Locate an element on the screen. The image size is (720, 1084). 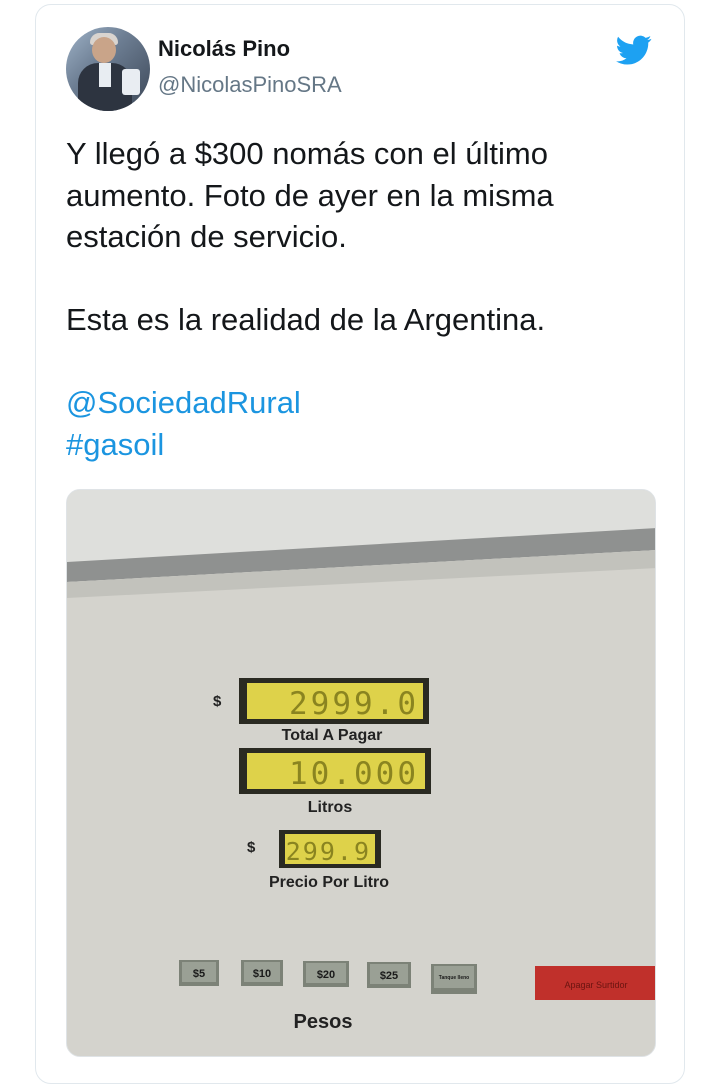
tweet-text-line: Esta es la realidad de la Argentina. is located at coordinates (306, 319).